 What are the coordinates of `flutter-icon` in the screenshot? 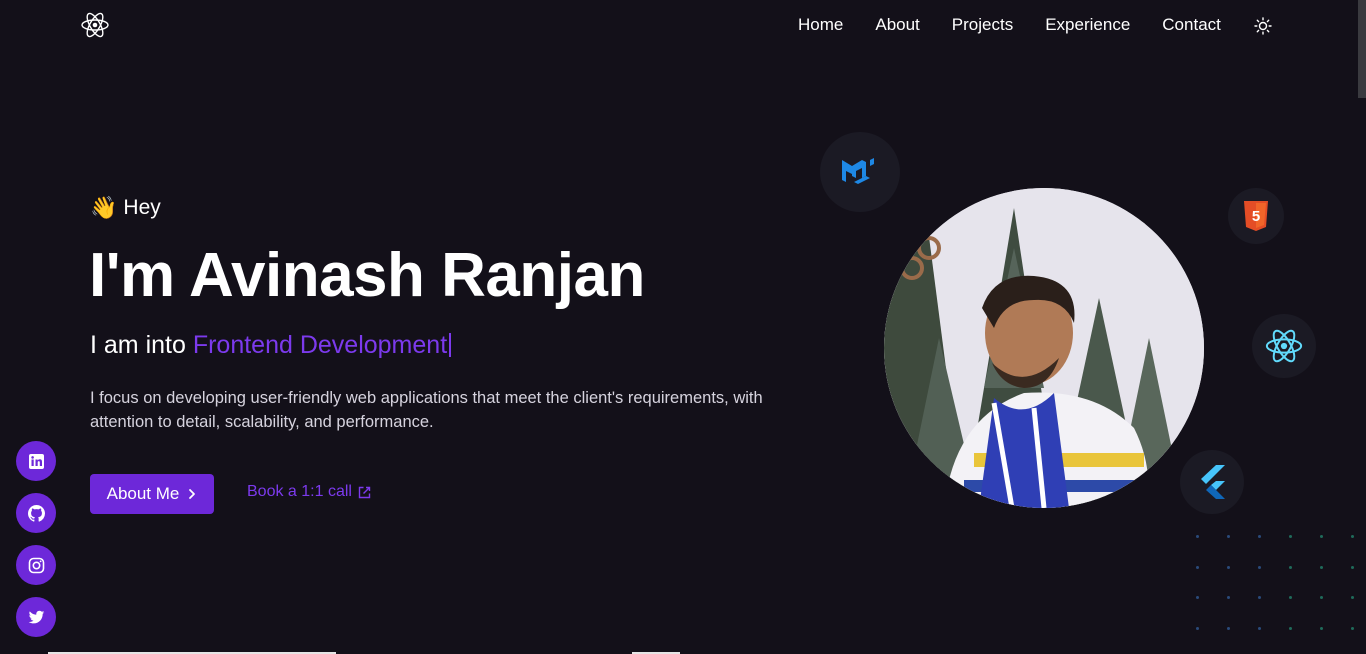 It's located at (1213, 482).